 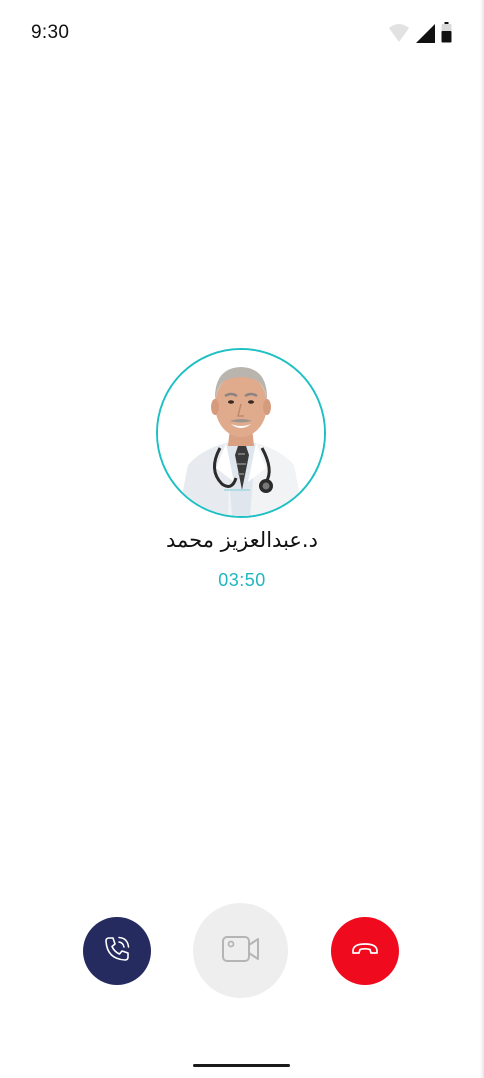 What do you see at coordinates (242, 540) in the screenshot?
I see `caller-name: د.عبدالعزيز محمد` at bounding box center [242, 540].